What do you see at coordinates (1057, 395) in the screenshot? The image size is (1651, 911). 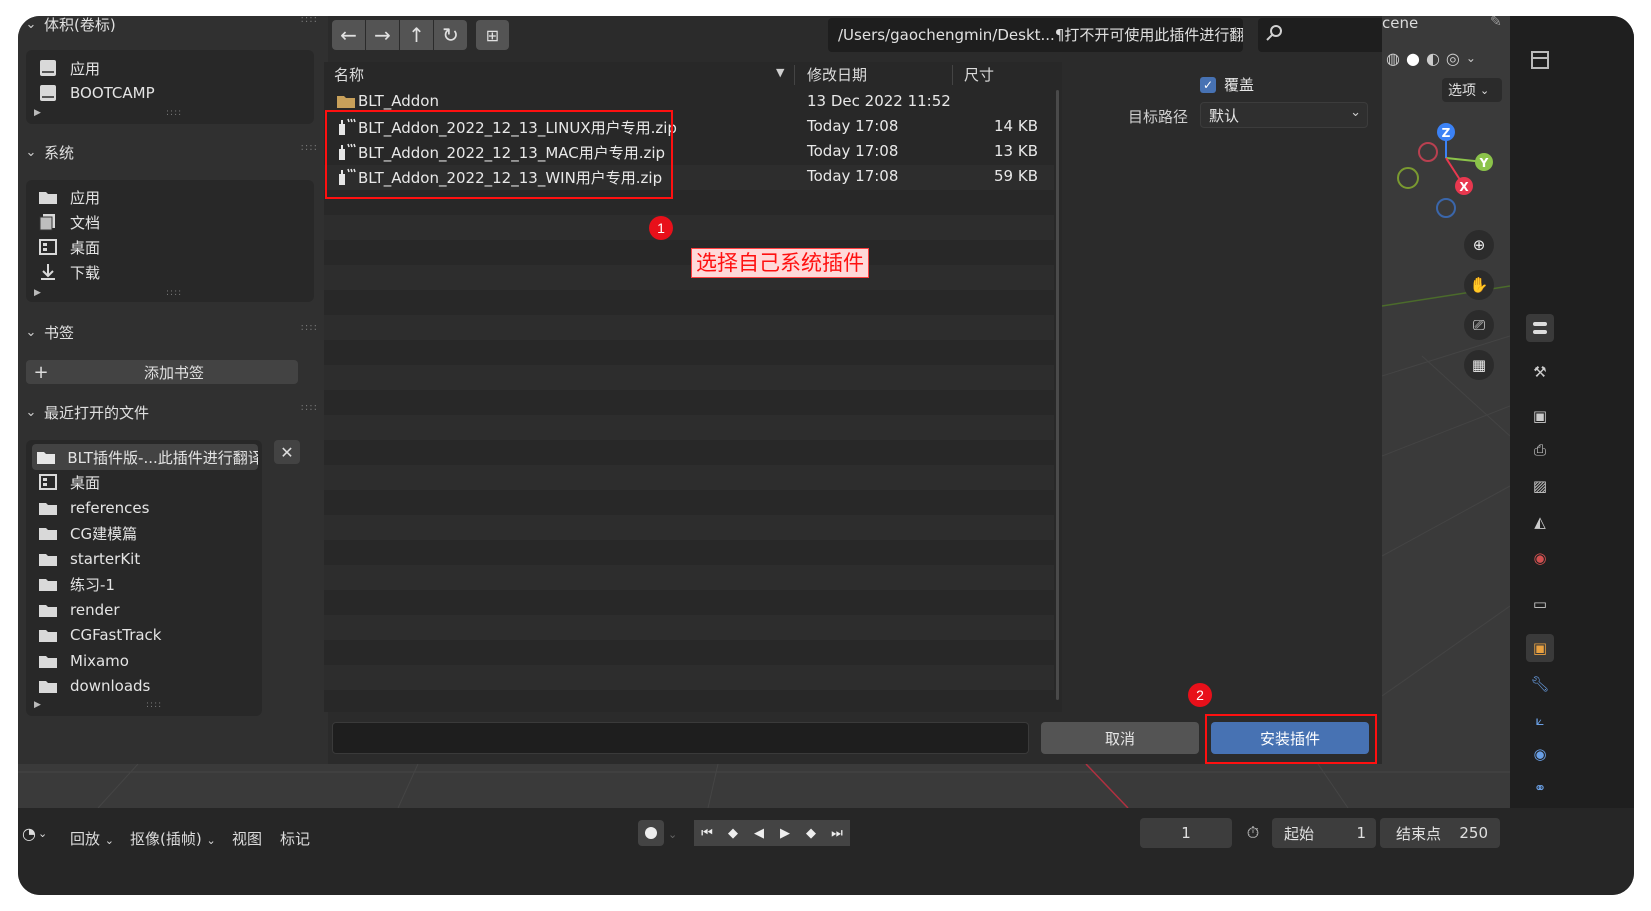 I see `scrollbar` at bounding box center [1057, 395].